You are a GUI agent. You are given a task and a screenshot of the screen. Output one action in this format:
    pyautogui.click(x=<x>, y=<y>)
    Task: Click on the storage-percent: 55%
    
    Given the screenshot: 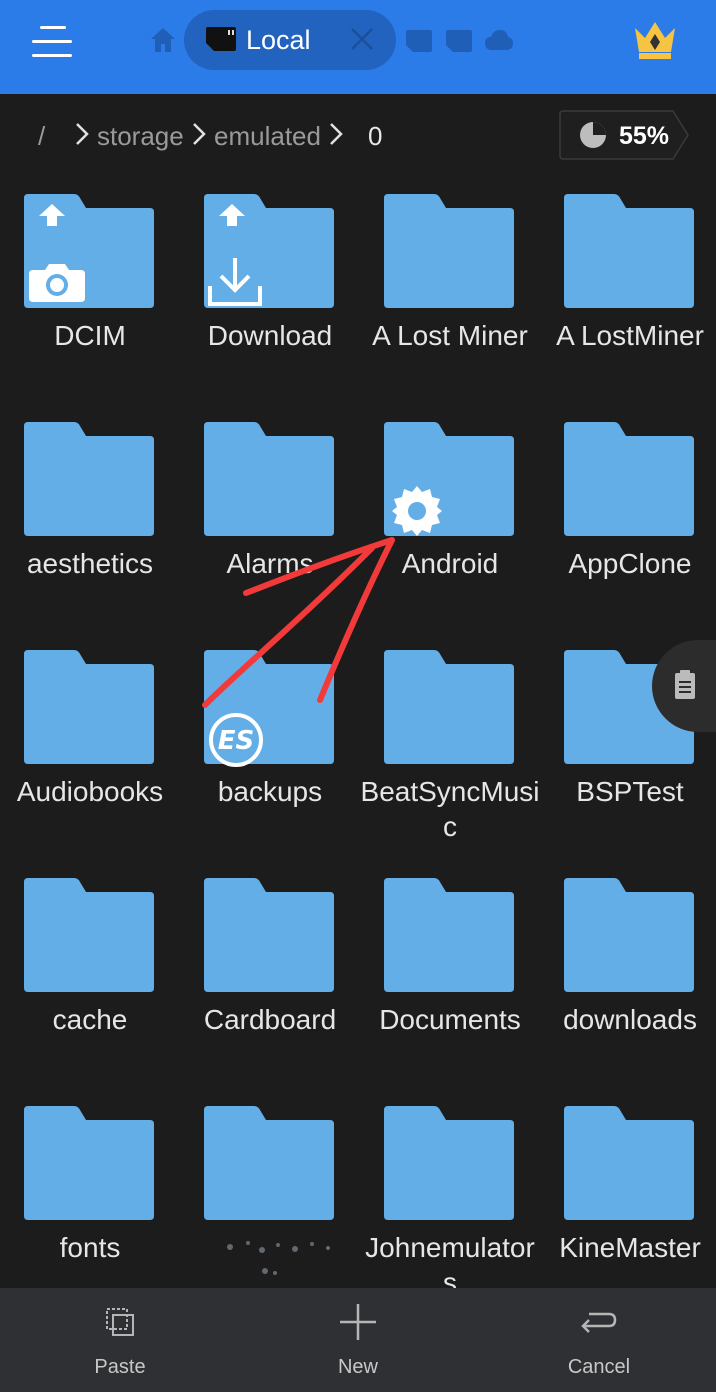 What is the action you would take?
    pyautogui.click(x=644, y=136)
    